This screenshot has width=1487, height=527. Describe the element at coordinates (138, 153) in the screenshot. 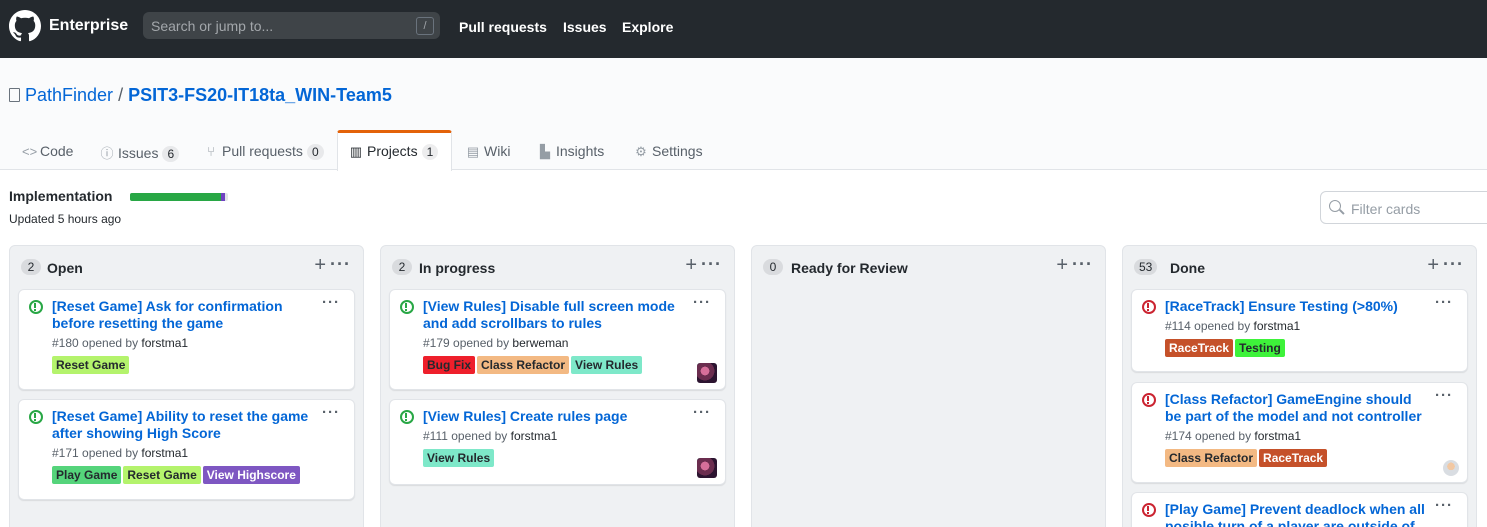

I see `tab-label: Issues` at that location.